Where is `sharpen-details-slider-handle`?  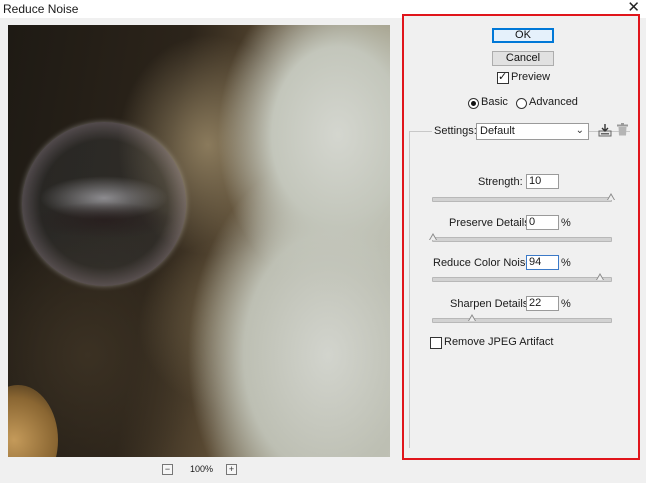 sharpen-details-slider-handle is located at coordinates (472, 317).